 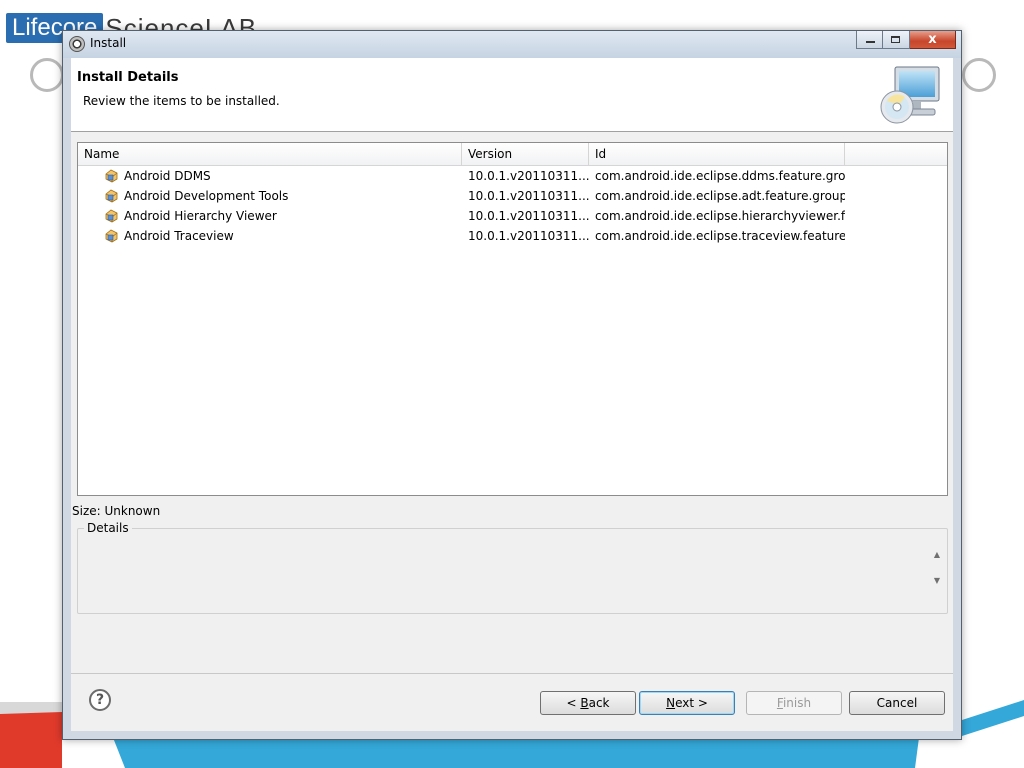 I want to click on row-name-cell: Android Hierarchy Viewer, so click(x=270, y=216).